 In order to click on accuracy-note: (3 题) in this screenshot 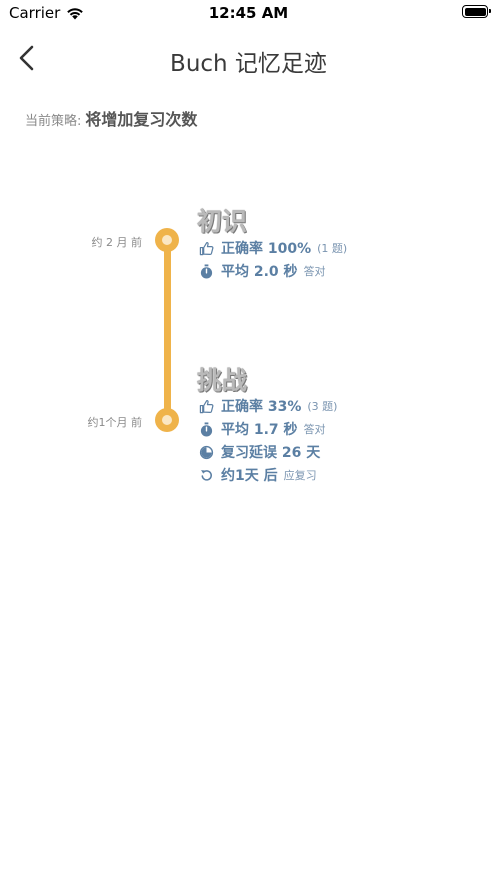, I will do `click(322, 406)`.